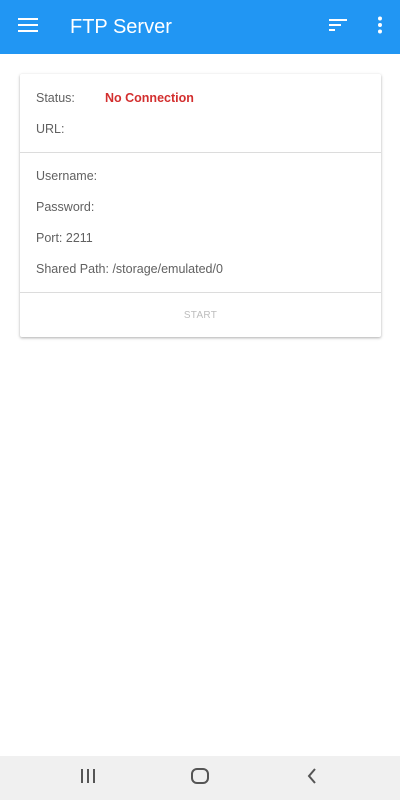 This screenshot has width=400, height=800. What do you see at coordinates (200, 152) in the screenshot?
I see `divider` at bounding box center [200, 152].